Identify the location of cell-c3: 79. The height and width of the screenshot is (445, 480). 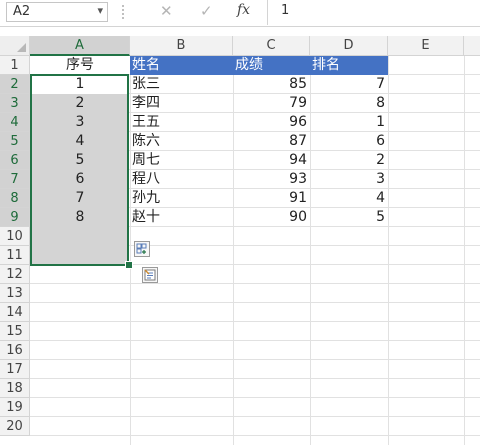
(271, 103).